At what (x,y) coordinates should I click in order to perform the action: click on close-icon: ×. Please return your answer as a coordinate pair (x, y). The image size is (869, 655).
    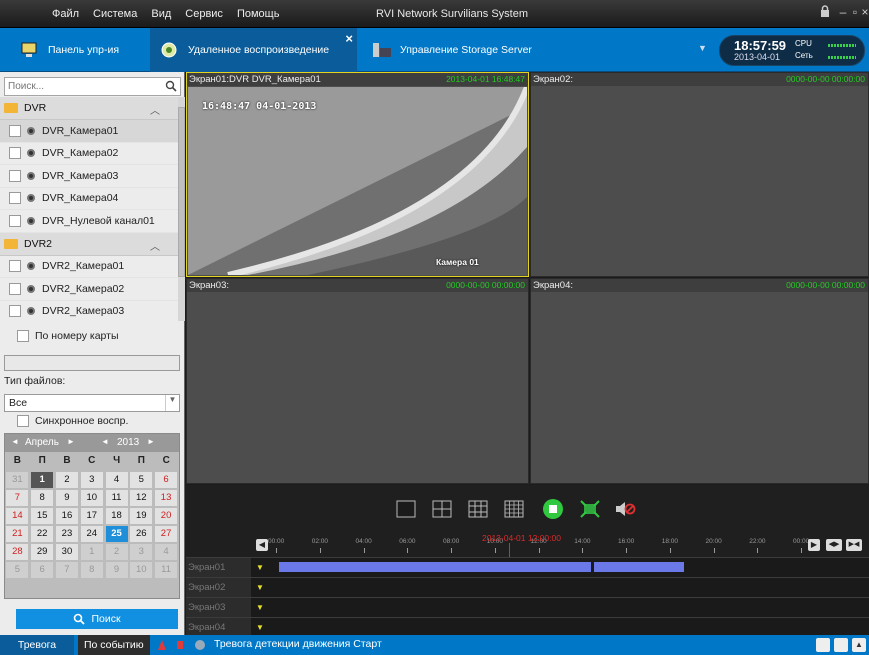
    Looking at the image, I should click on (863, 13).